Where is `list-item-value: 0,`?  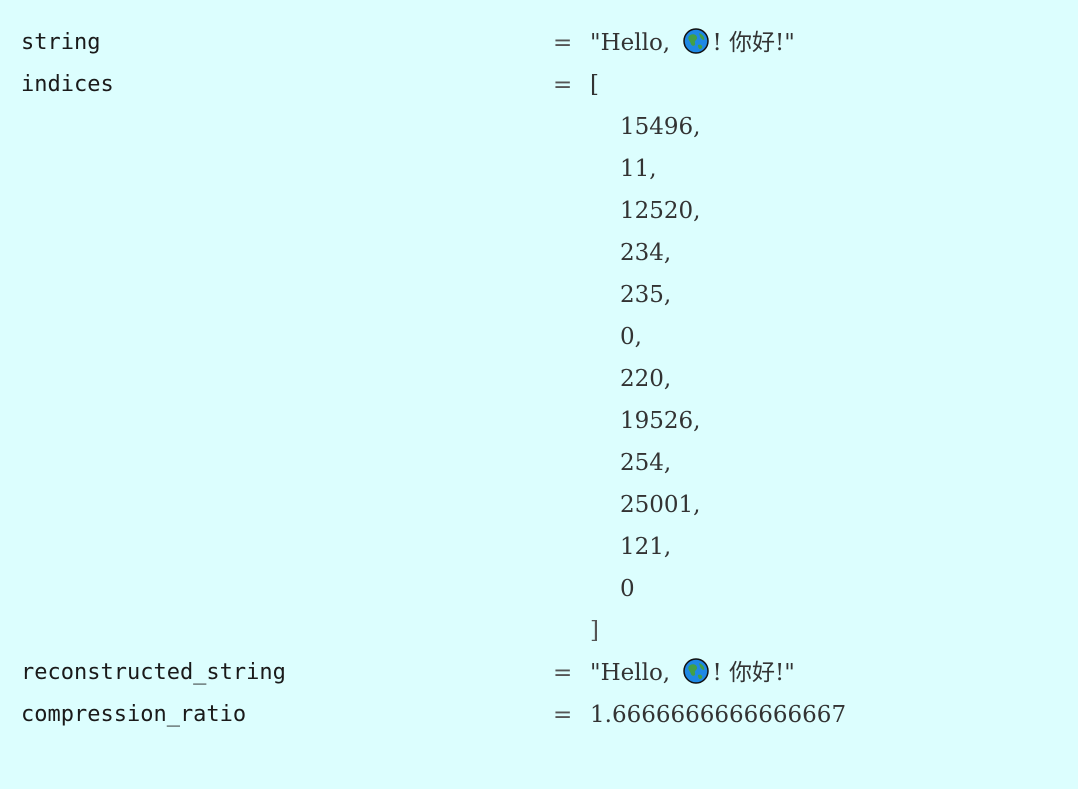
list-item-value: 0, is located at coordinates (631, 337).